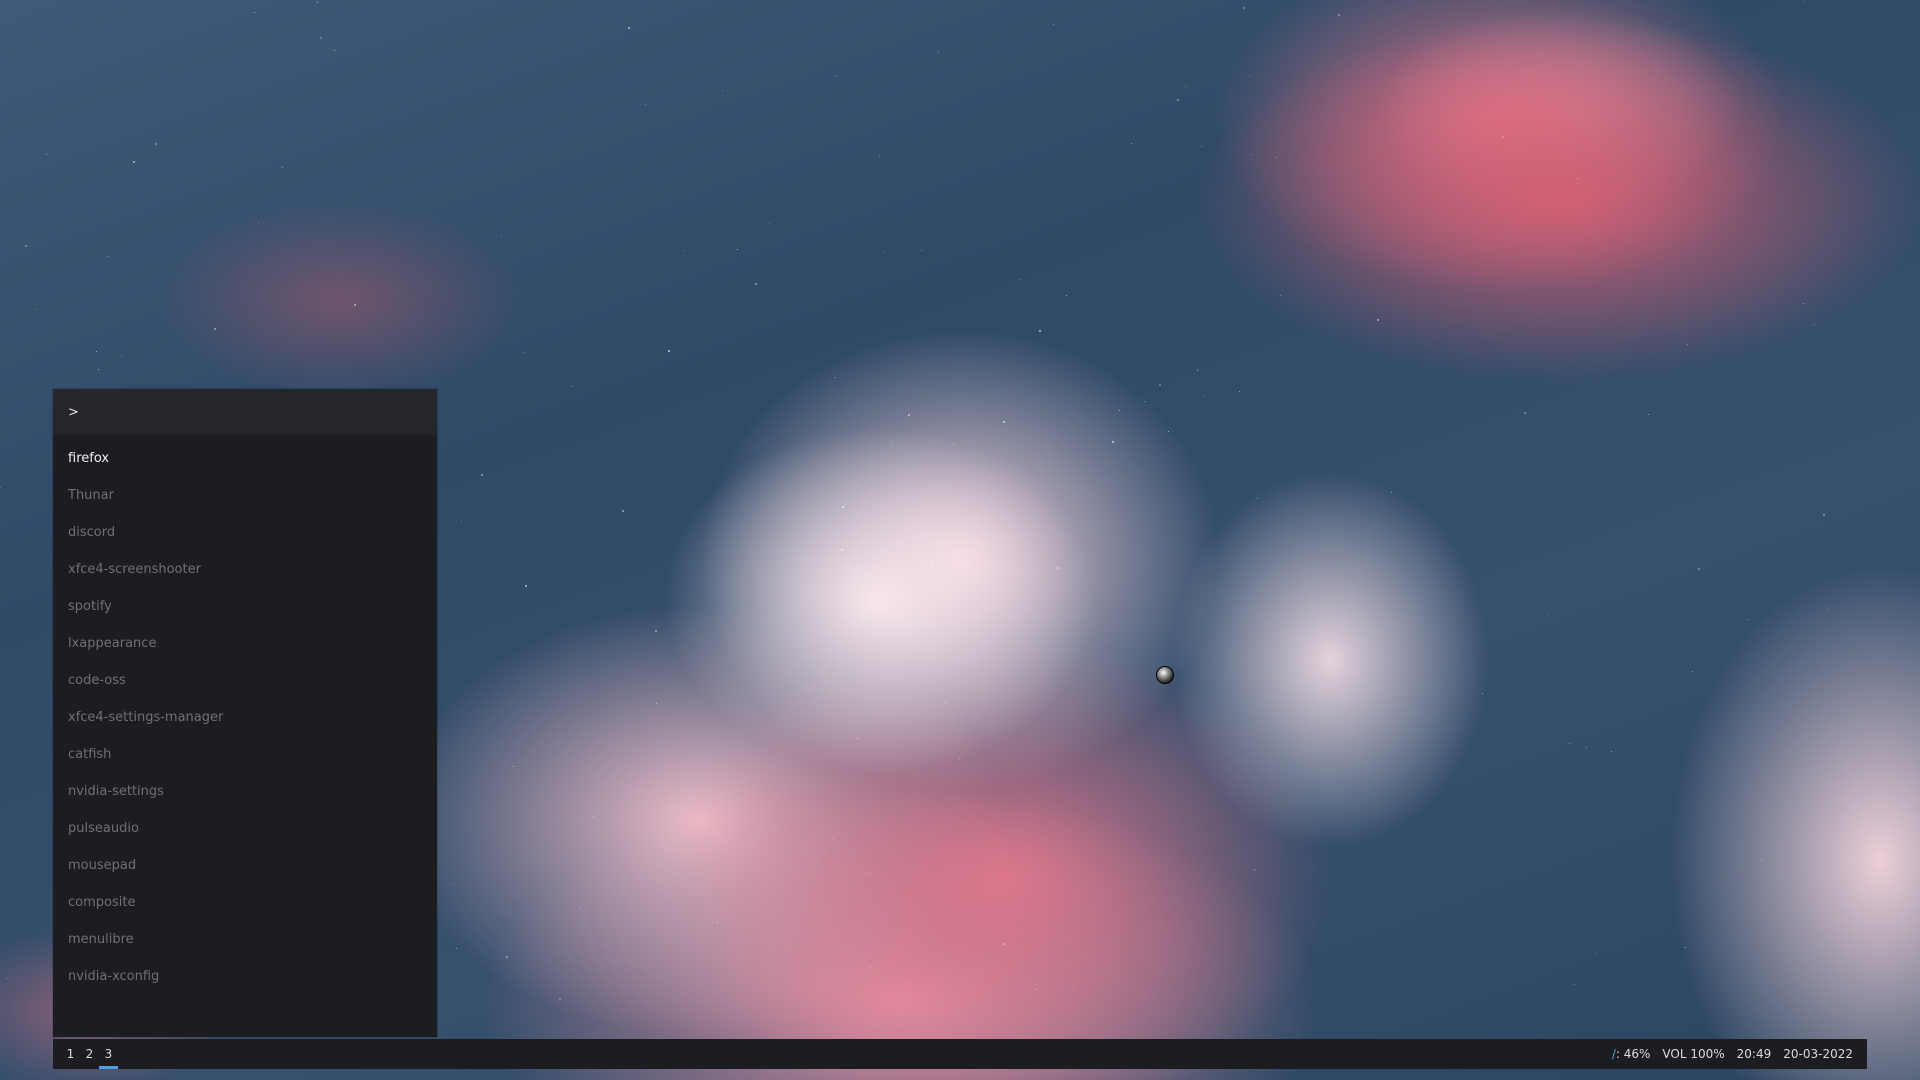 This screenshot has height=1080, width=1920. What do you see at coordinates (89, 1054) in the screenshot?
I see `workspace-2: 2` at bounding box center [89, 1054].